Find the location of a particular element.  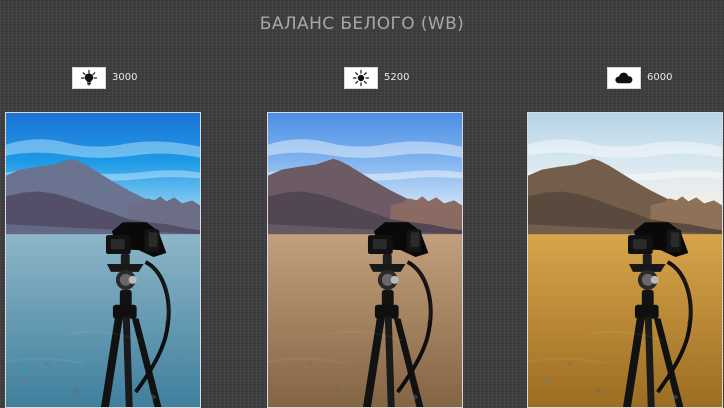

page-title: БАЛАНС БЕЛОГО (WB) is located at coordinates (362, 24).